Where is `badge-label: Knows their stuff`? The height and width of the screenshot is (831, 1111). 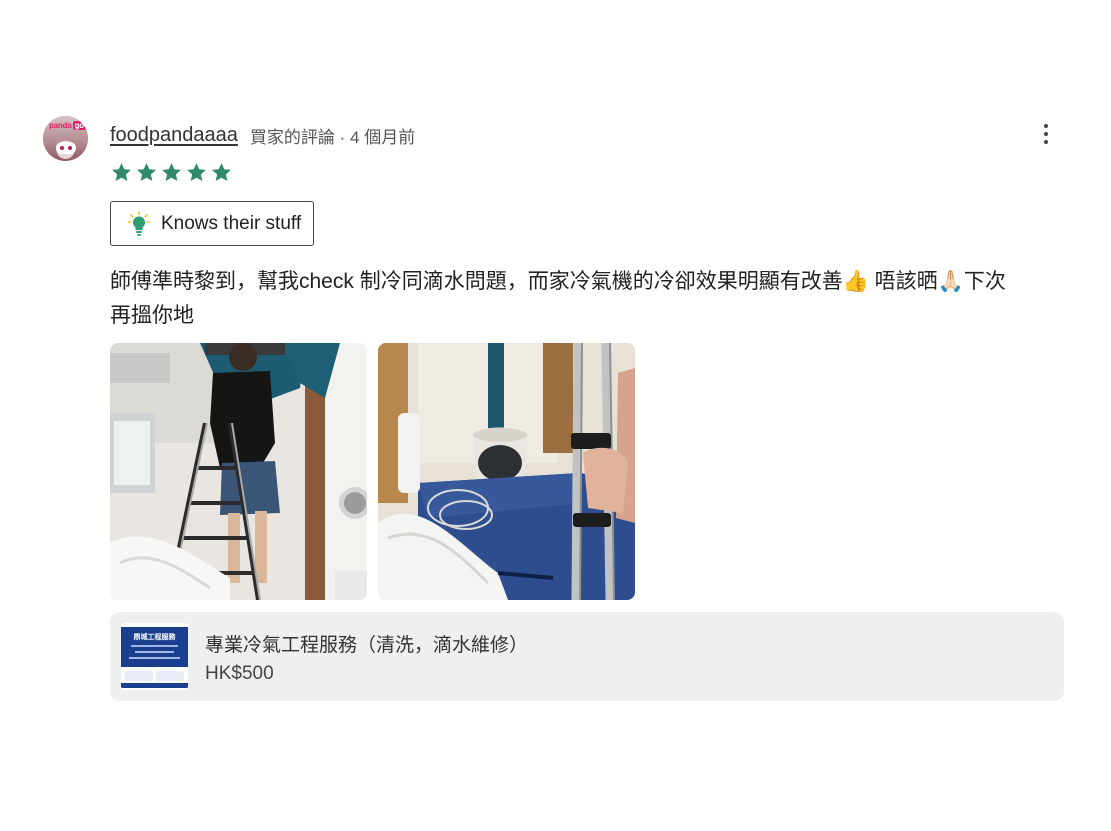 badge-label: Knows their stuff is located at coordinates (231, 223).